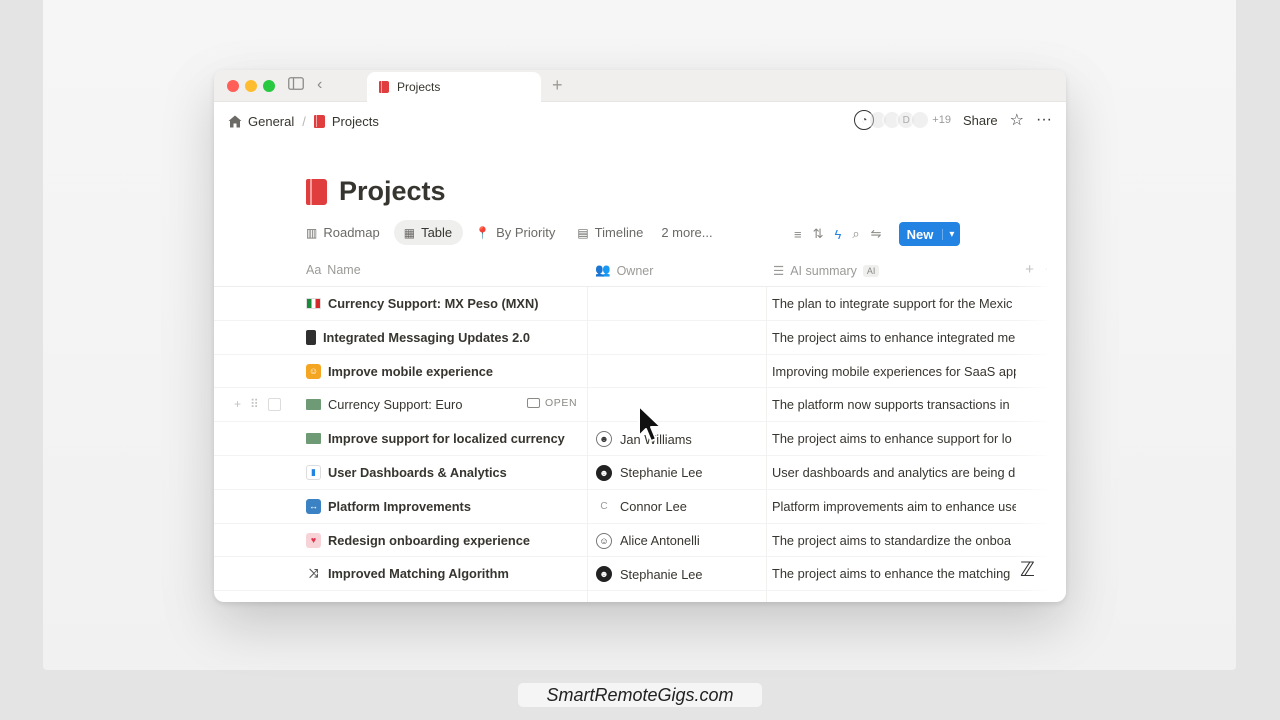 This screenshot has height=720, width=1280. Describe the element at coordinates (855, 234) in the screenshot. I see `search-icon: ⌕` at that location.